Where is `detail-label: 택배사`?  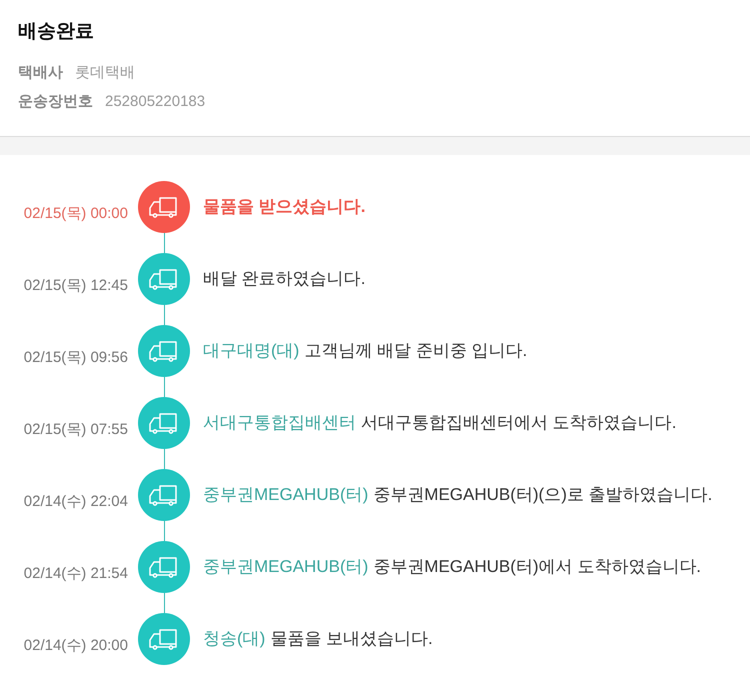 detail-label: 택배사 is located at coordinates (40, 73).